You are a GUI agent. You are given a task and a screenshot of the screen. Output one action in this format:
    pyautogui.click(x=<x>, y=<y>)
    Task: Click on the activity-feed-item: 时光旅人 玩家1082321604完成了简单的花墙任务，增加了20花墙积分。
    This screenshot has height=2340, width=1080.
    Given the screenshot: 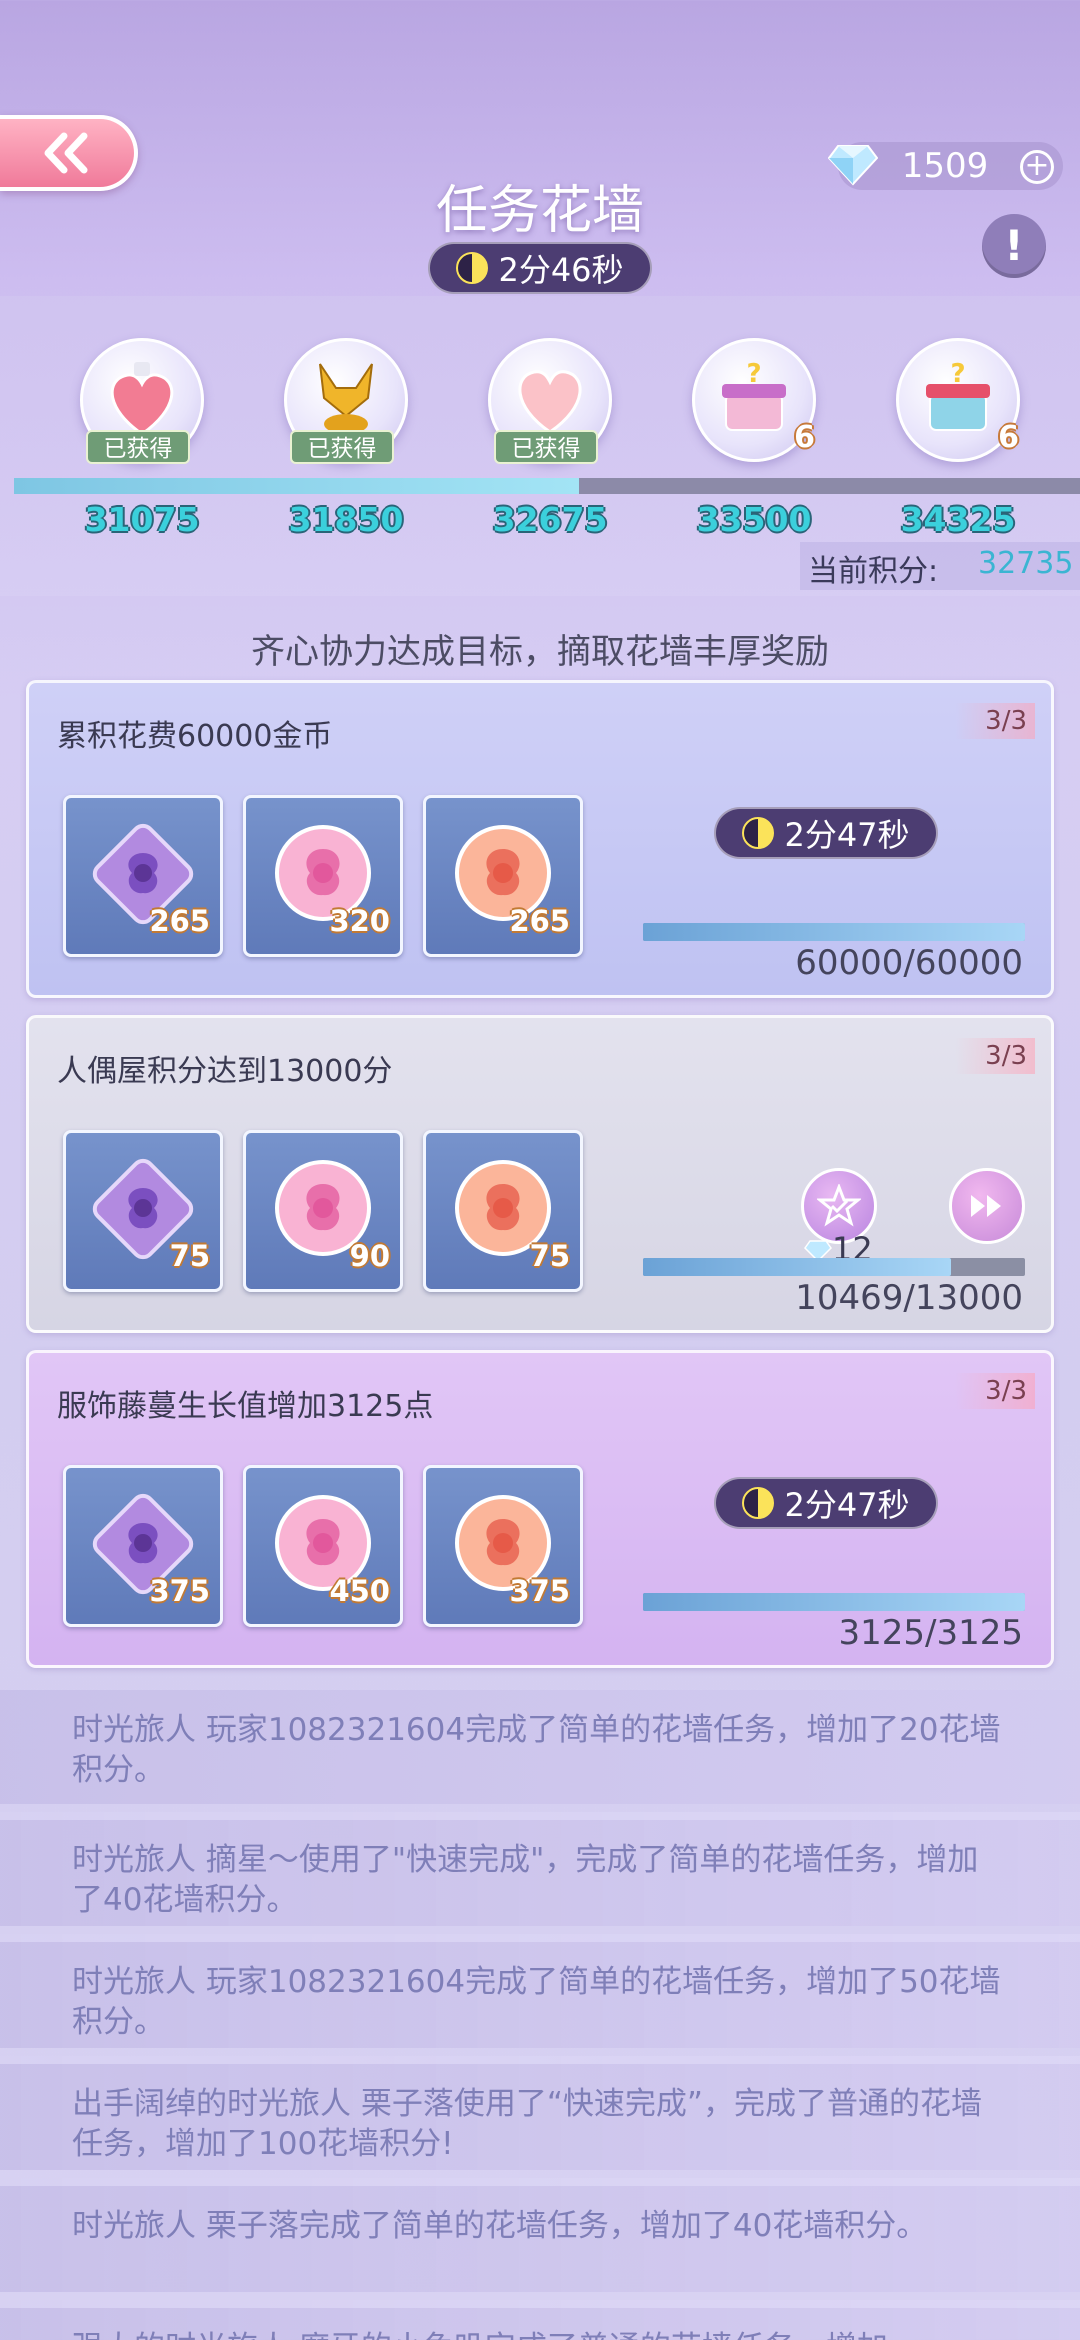 What is the action you would take?
    pyautogui.click(x=540, y=1747)
    